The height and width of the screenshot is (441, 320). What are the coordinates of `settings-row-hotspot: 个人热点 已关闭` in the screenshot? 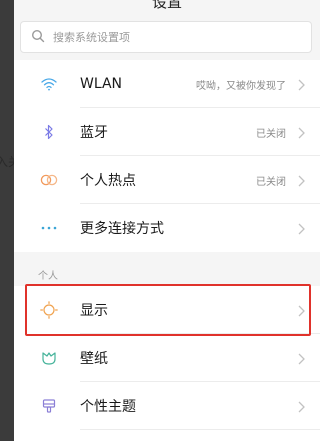 It's located at (167, 180).